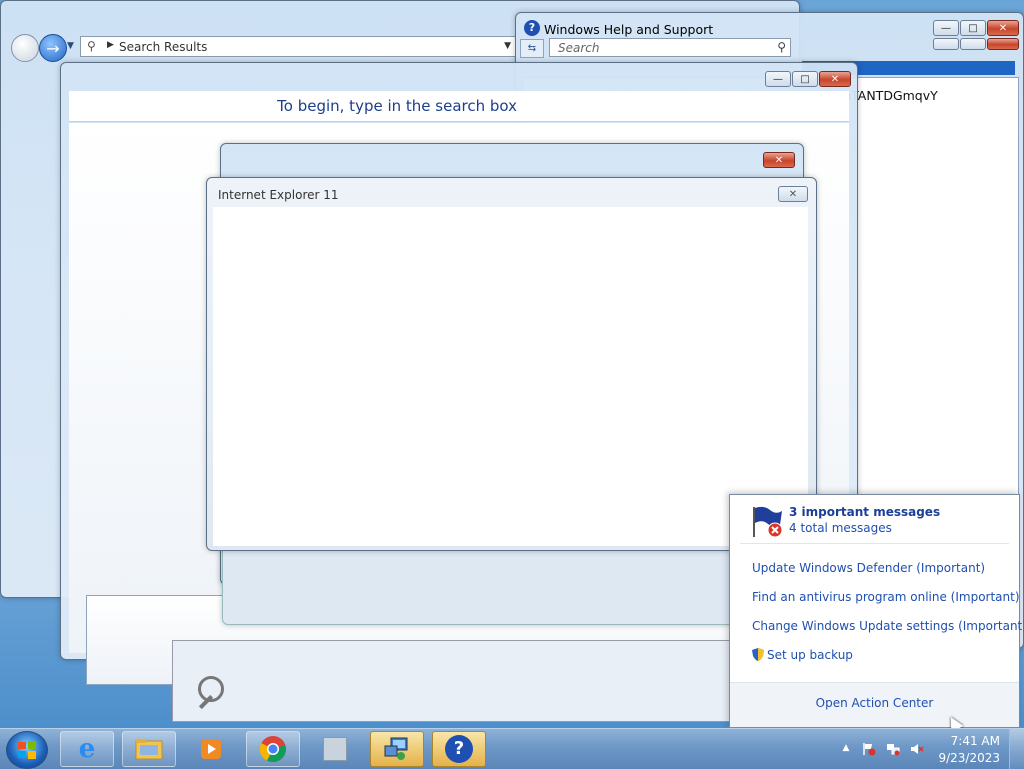 This screenshot has width=1024, height=769. Describe the element at coordinates (840, 528) in the screenshot. I see `action-center-subtitle: 4 total messages` at that location.